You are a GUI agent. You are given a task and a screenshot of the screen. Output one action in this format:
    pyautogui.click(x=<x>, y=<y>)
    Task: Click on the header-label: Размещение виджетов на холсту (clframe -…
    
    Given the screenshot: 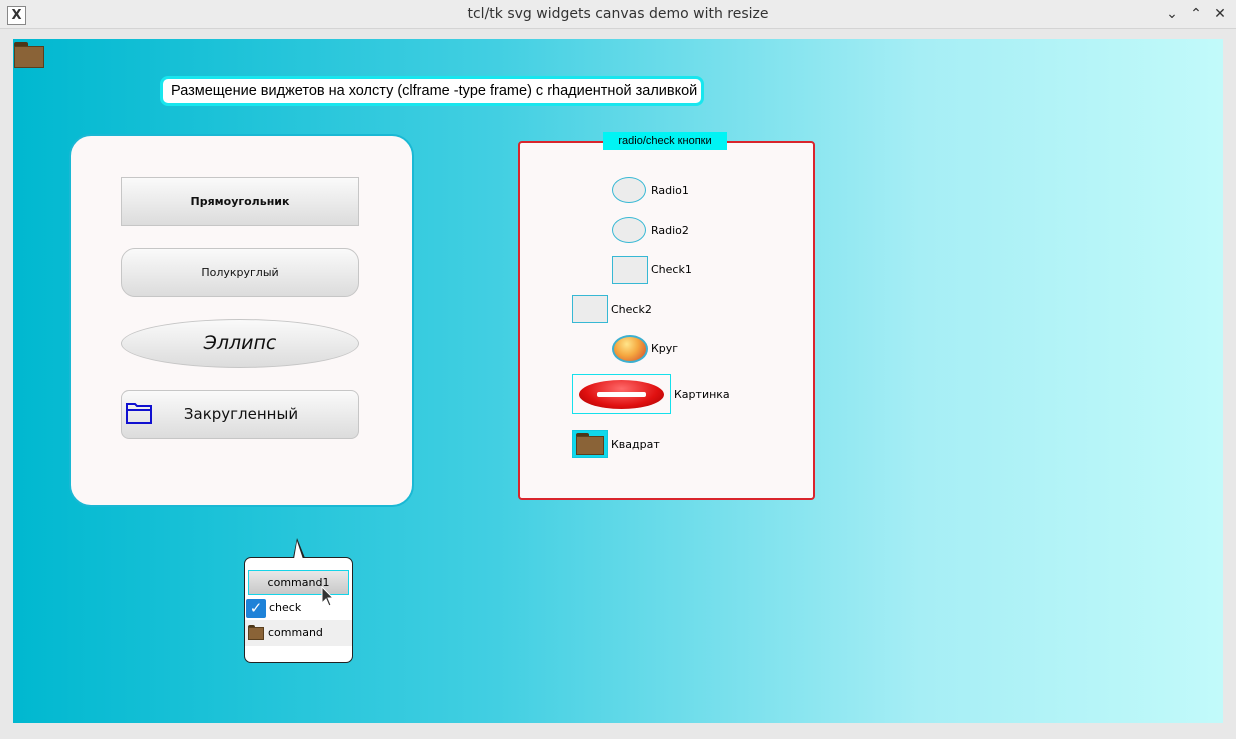 What is the action you would take?
    pyautogui.click(x=432, y=91)
    